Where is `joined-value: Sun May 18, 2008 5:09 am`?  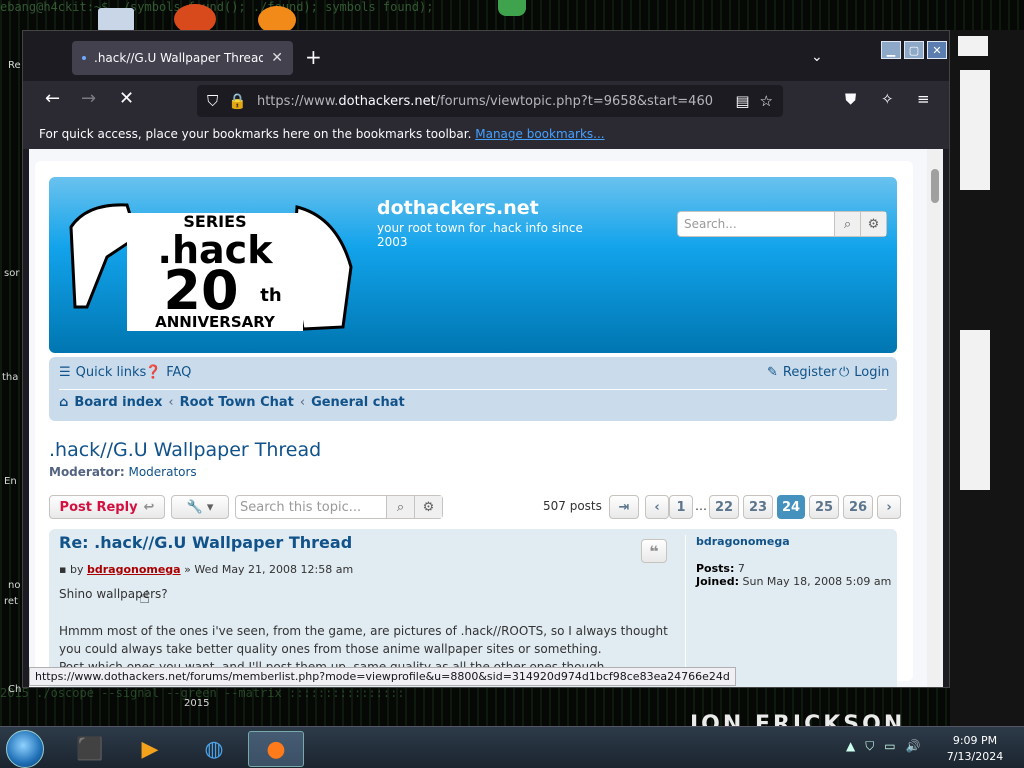 joined-value: Sun May 18, 2008 5:09 am is located at coordinates (817, 581).